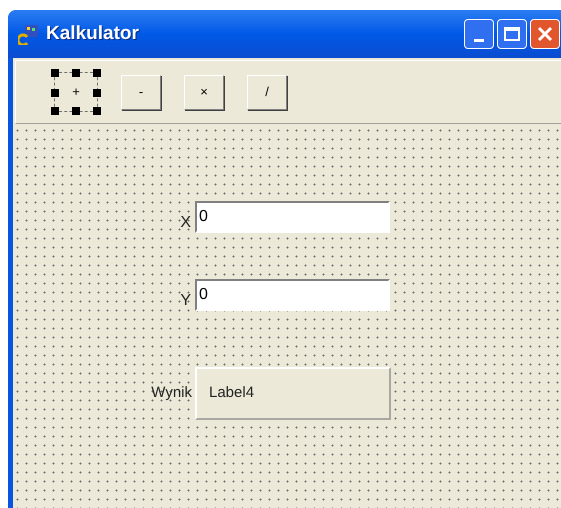  What do you see at coordinates (29, 34) in the screenshot?
I see `app-icon` at bounding box center [29, 34].